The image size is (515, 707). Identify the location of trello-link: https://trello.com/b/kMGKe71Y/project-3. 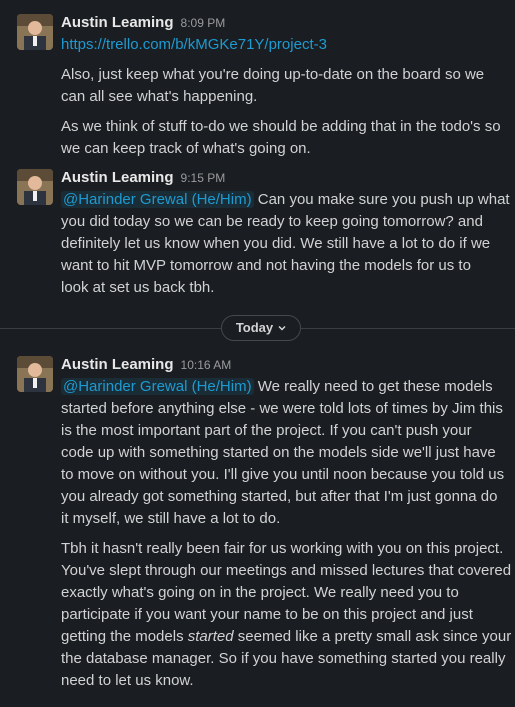
(194, 44).